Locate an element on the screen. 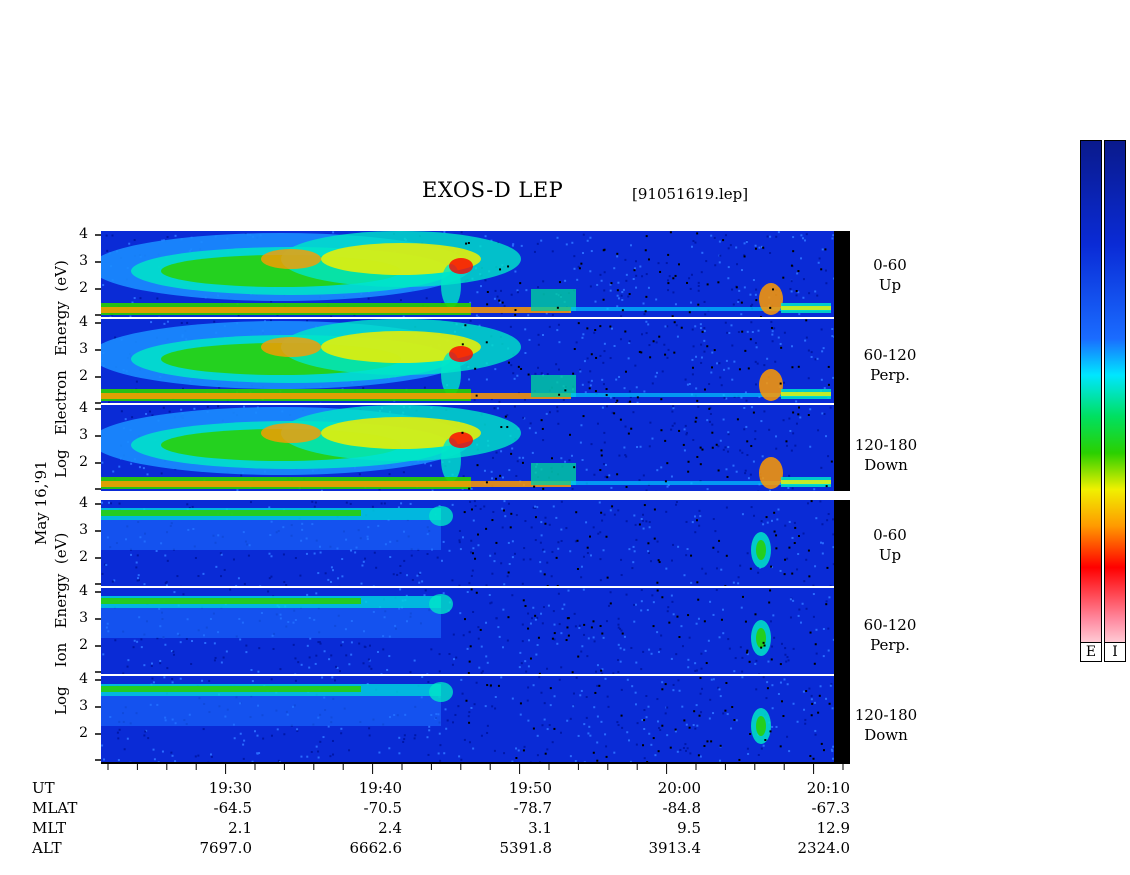  colorbar-ion is located at coordinates (1115, 401).